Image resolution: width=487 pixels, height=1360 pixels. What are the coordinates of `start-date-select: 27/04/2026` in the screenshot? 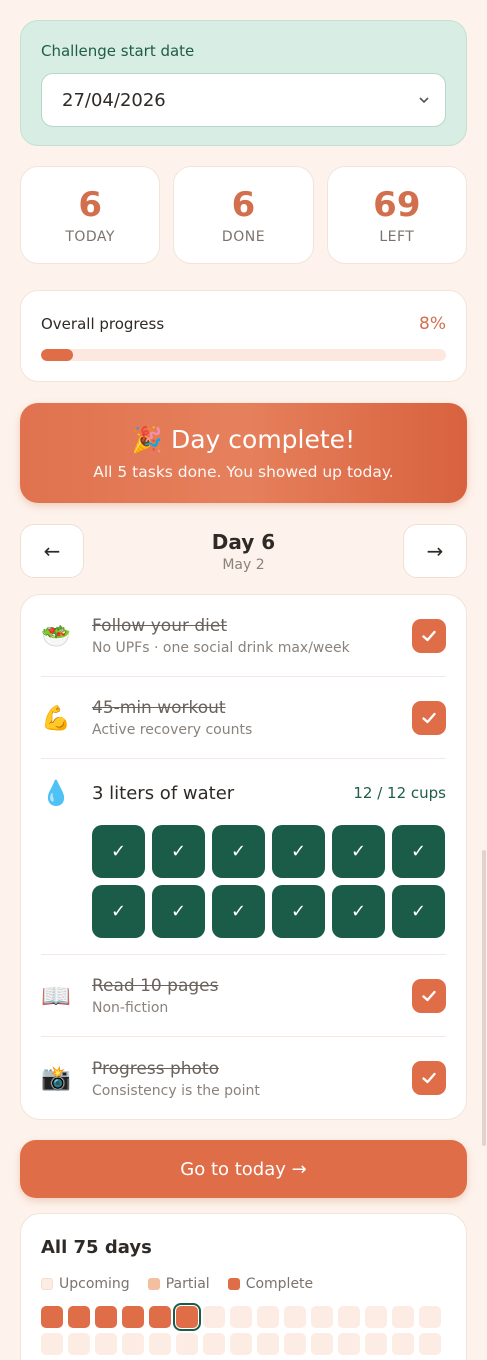 It's located at (243, 100).